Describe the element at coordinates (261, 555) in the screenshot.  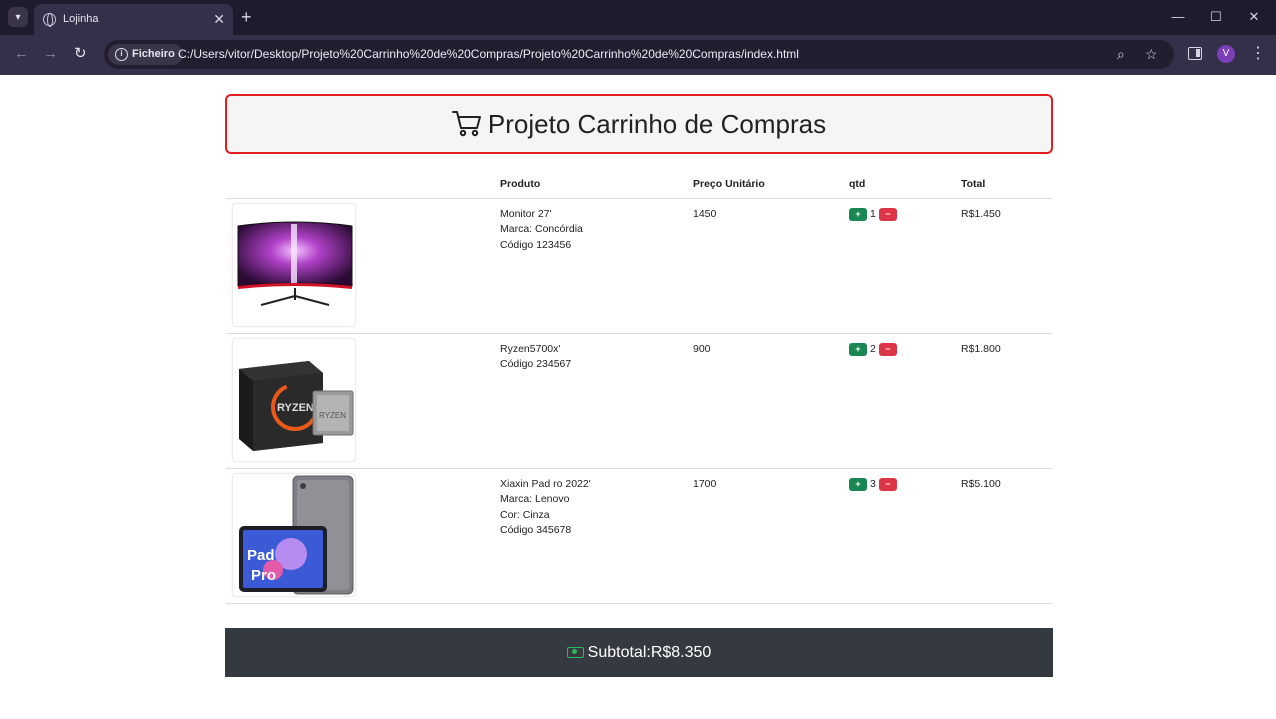
I see `svg-text: Pad` at that location.